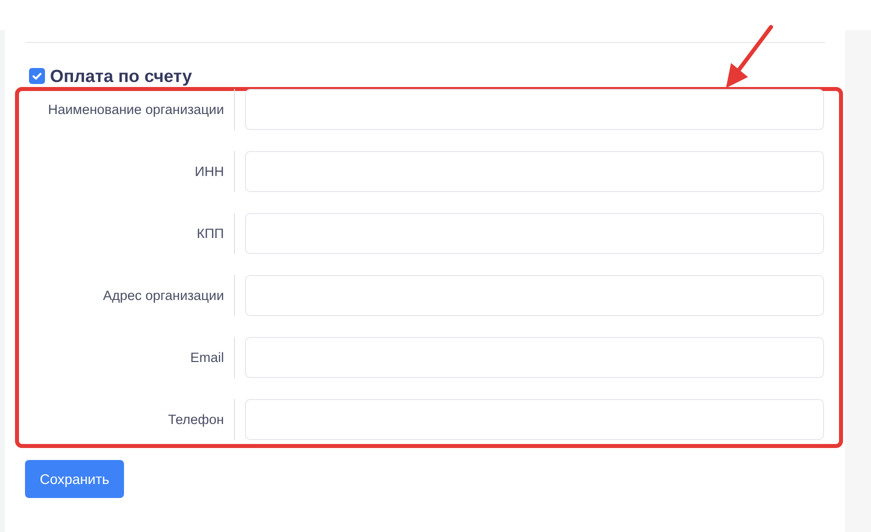 This screenshot has width=871, height=532. Describe the element at coordinates (209, 171) in the screenshot. I see `field-label: ИНН` at that location.